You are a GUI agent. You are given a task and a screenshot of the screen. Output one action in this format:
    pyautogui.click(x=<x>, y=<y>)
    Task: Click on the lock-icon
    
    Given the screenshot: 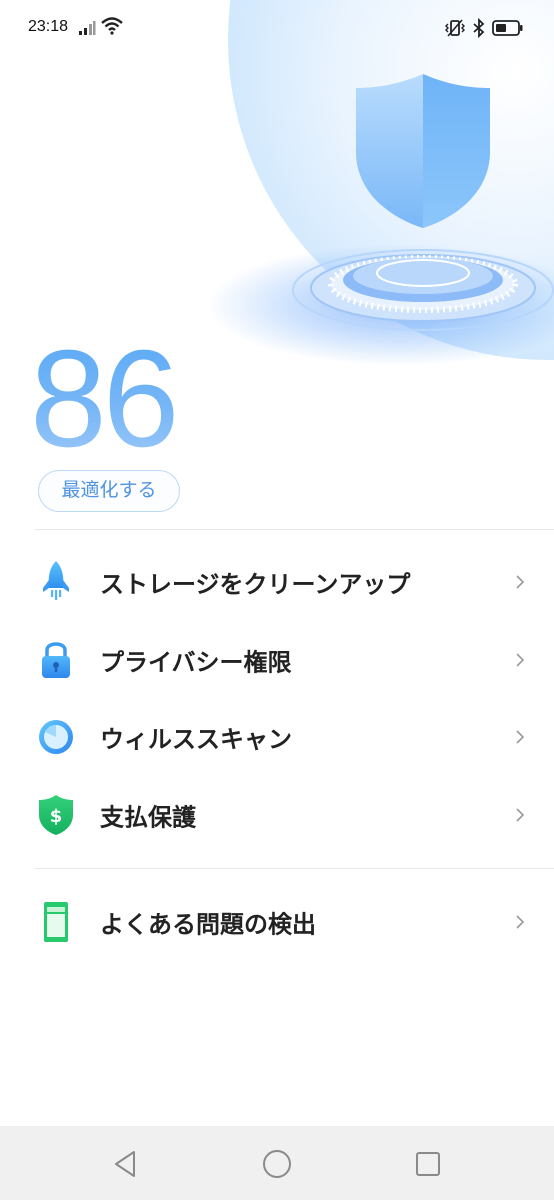 What is the action you would take?
    pyautogui.click(x=56, y=660)
    